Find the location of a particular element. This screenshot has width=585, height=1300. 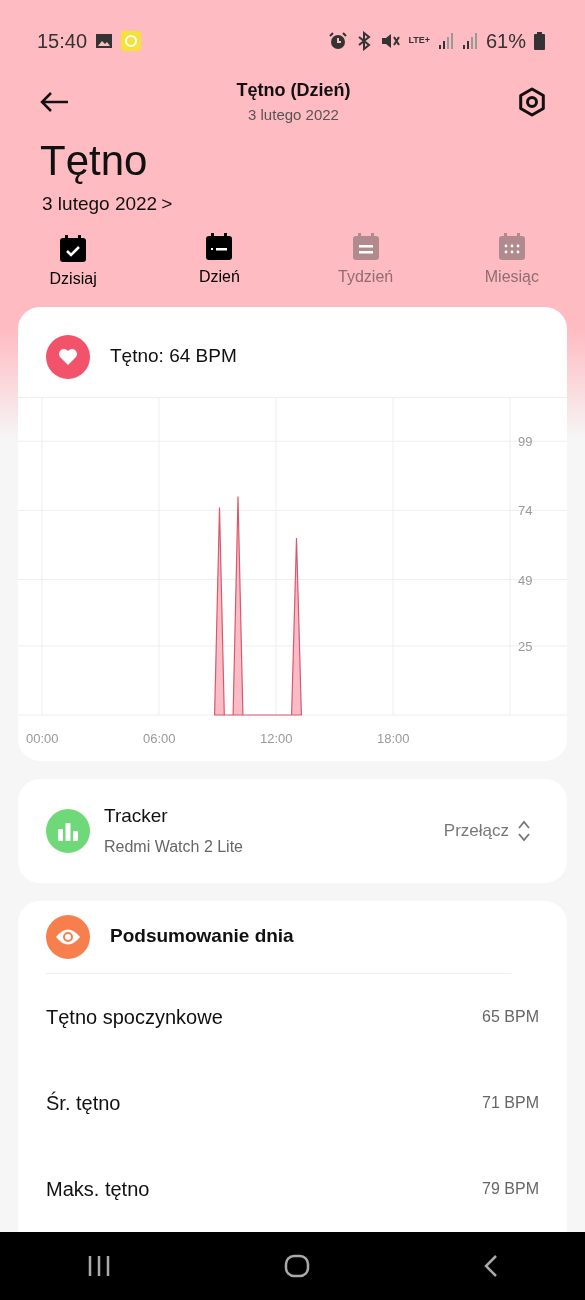

date-link: 3 lutego 2022 is located at coordinates (100, 204).